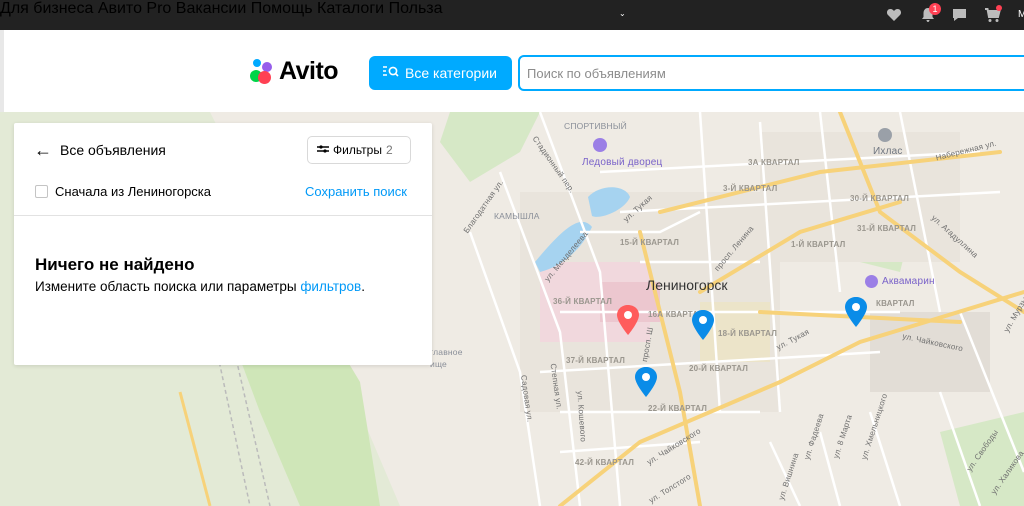  I want to click on leninogorsk-first-checkbox: Сначала из Лениногорска, so click(123, 191).